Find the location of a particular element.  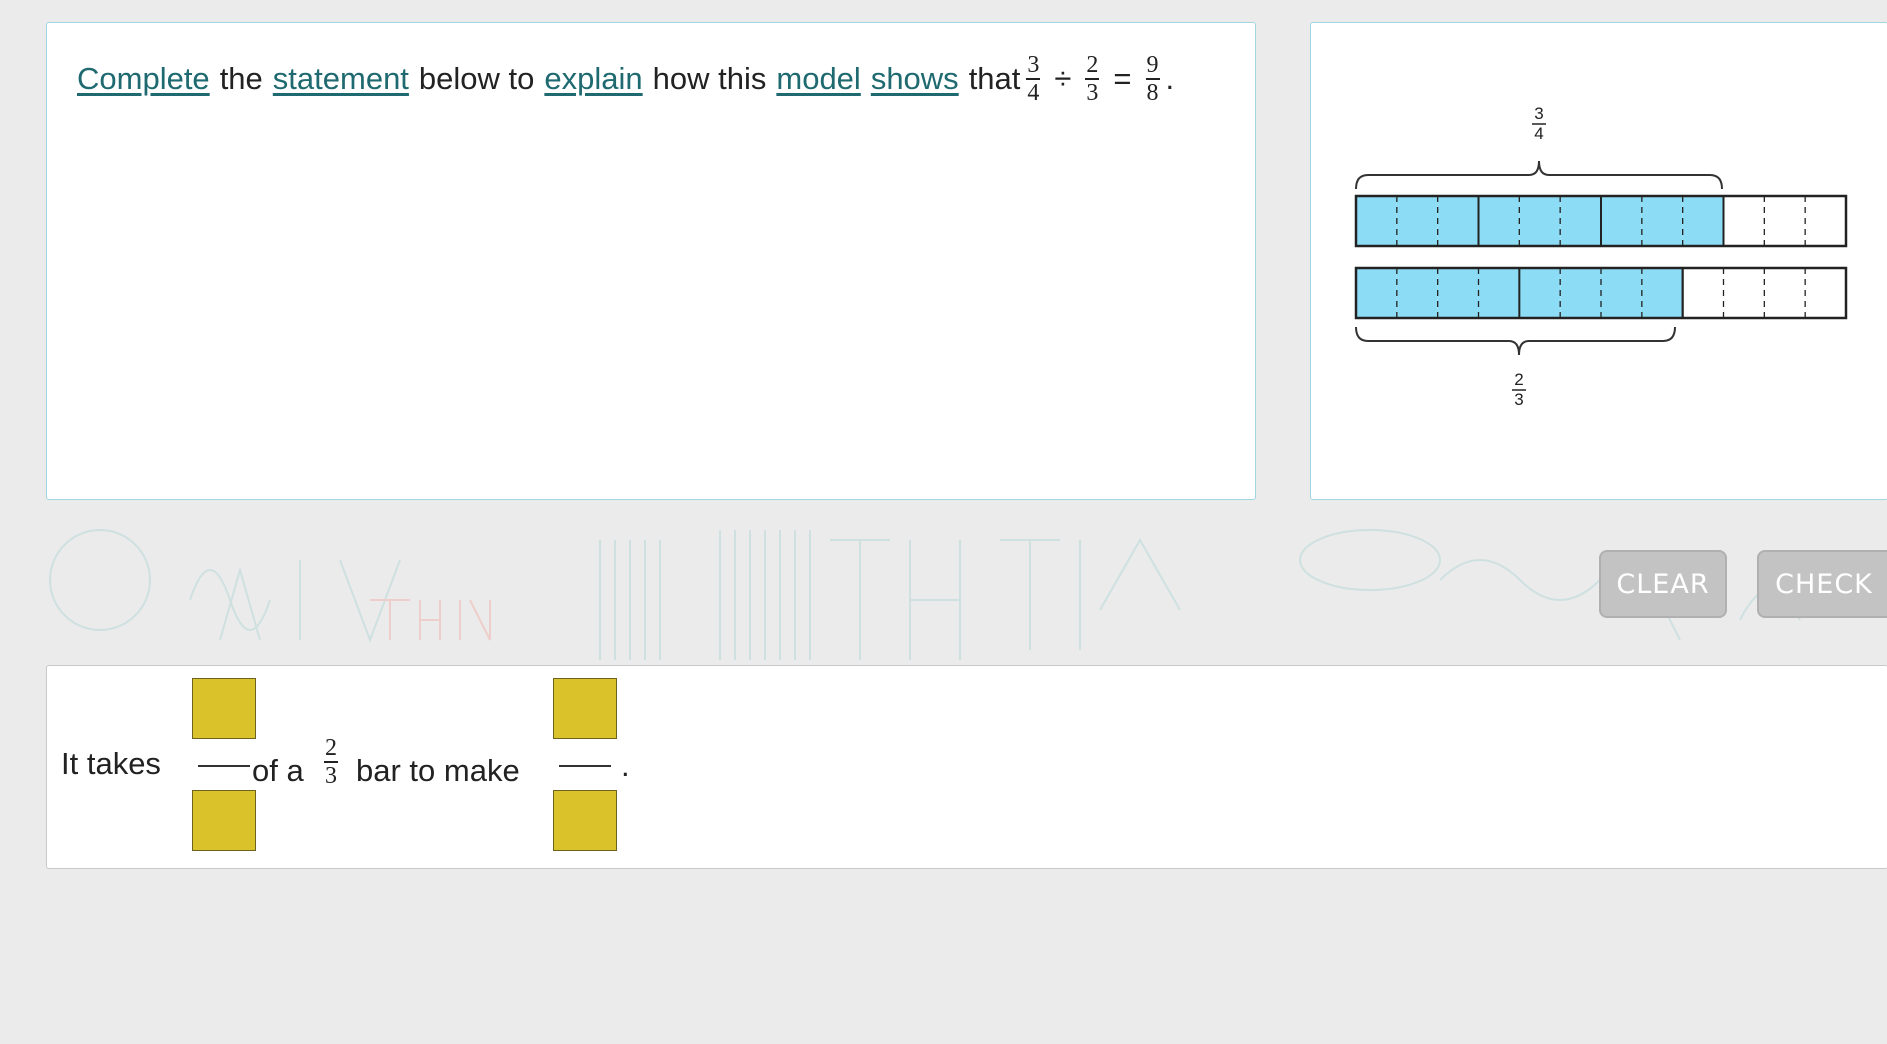

bottom-label-numerator: 2 is located at coordinates (1518, 379).